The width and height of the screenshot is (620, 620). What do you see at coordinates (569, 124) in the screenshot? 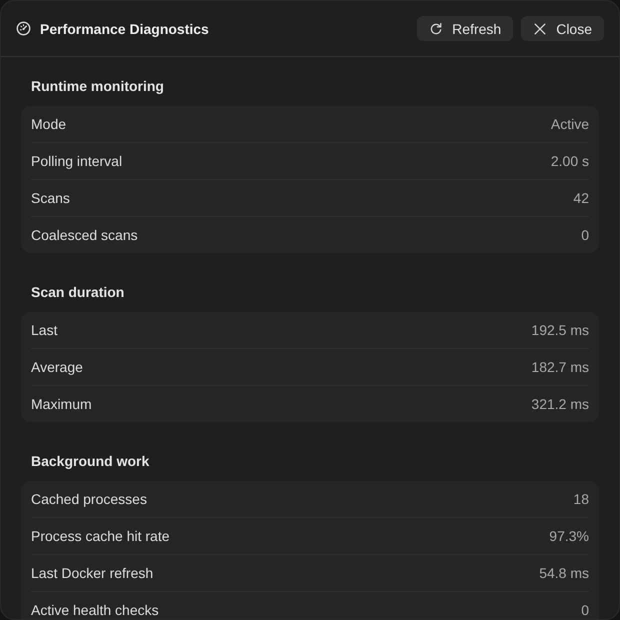
I see `row-value: Active` at bounding box center [569, 124].